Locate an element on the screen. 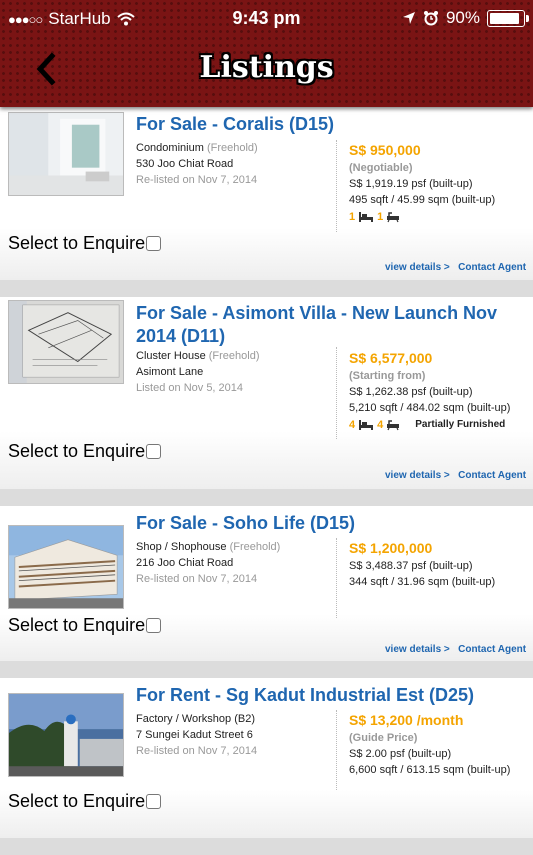 The width and height of the screenshot is (533, 855). psf: S$ 2.00 psf (built-up) is located at coordinates (400, 754).